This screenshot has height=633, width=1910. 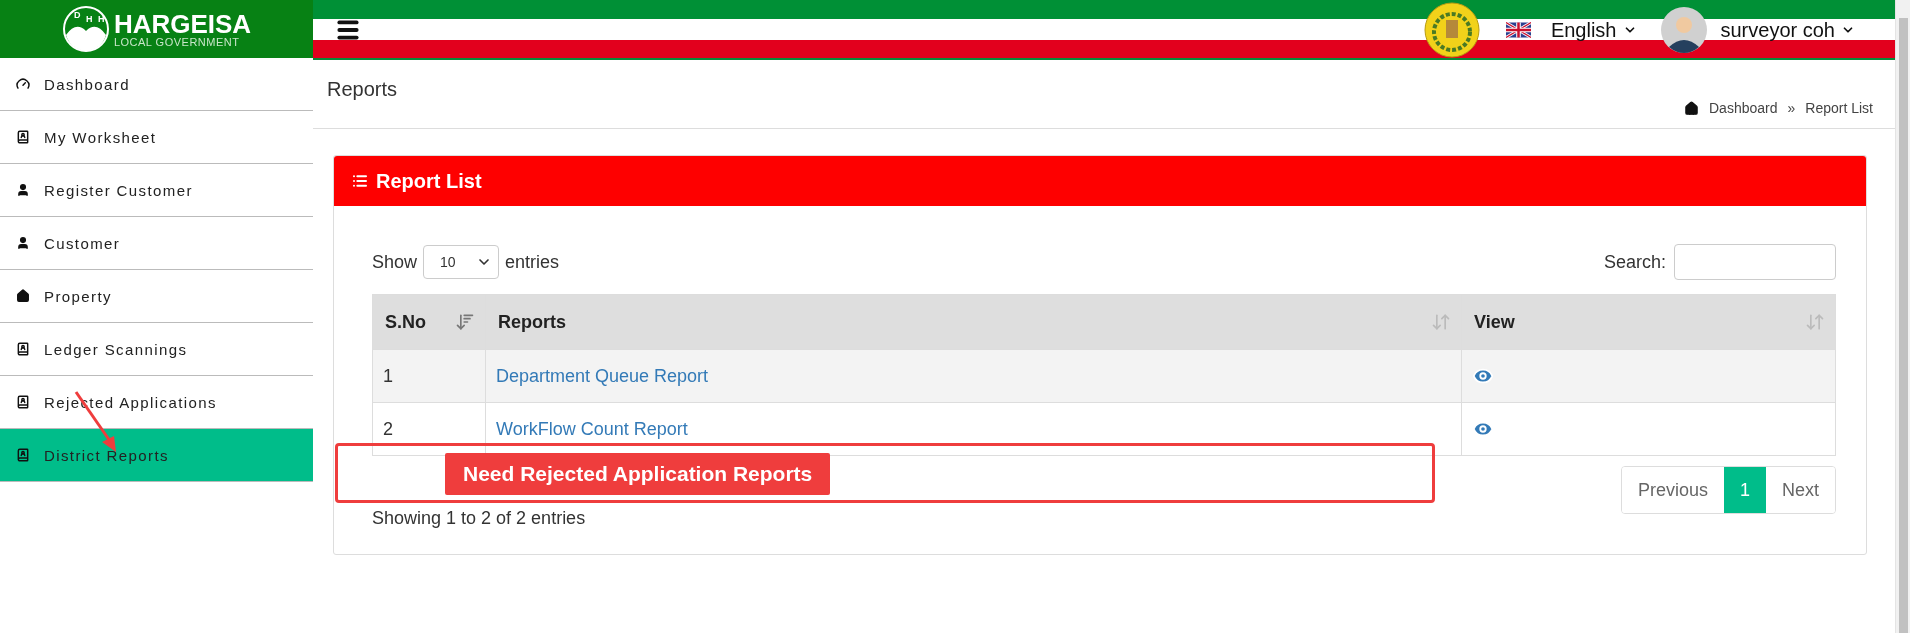 What do you see at coordinates (1648, 322) in the screenshot?
I see `column-header: View` at bounding box center [1648, 322].